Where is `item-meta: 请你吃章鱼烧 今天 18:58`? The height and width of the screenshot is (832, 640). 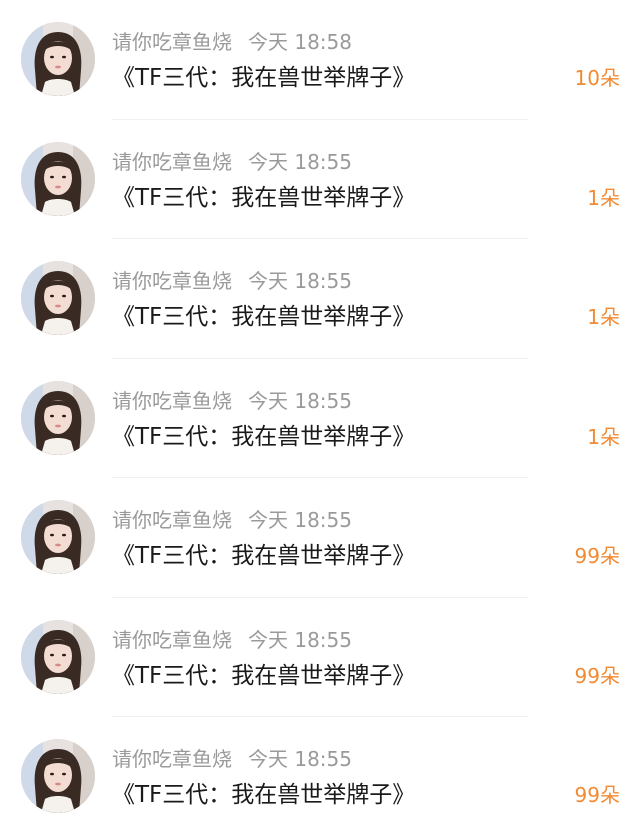 item-meta: 请你吃章鱼烧 今天 18:58 is located at coordinates (232, 42).